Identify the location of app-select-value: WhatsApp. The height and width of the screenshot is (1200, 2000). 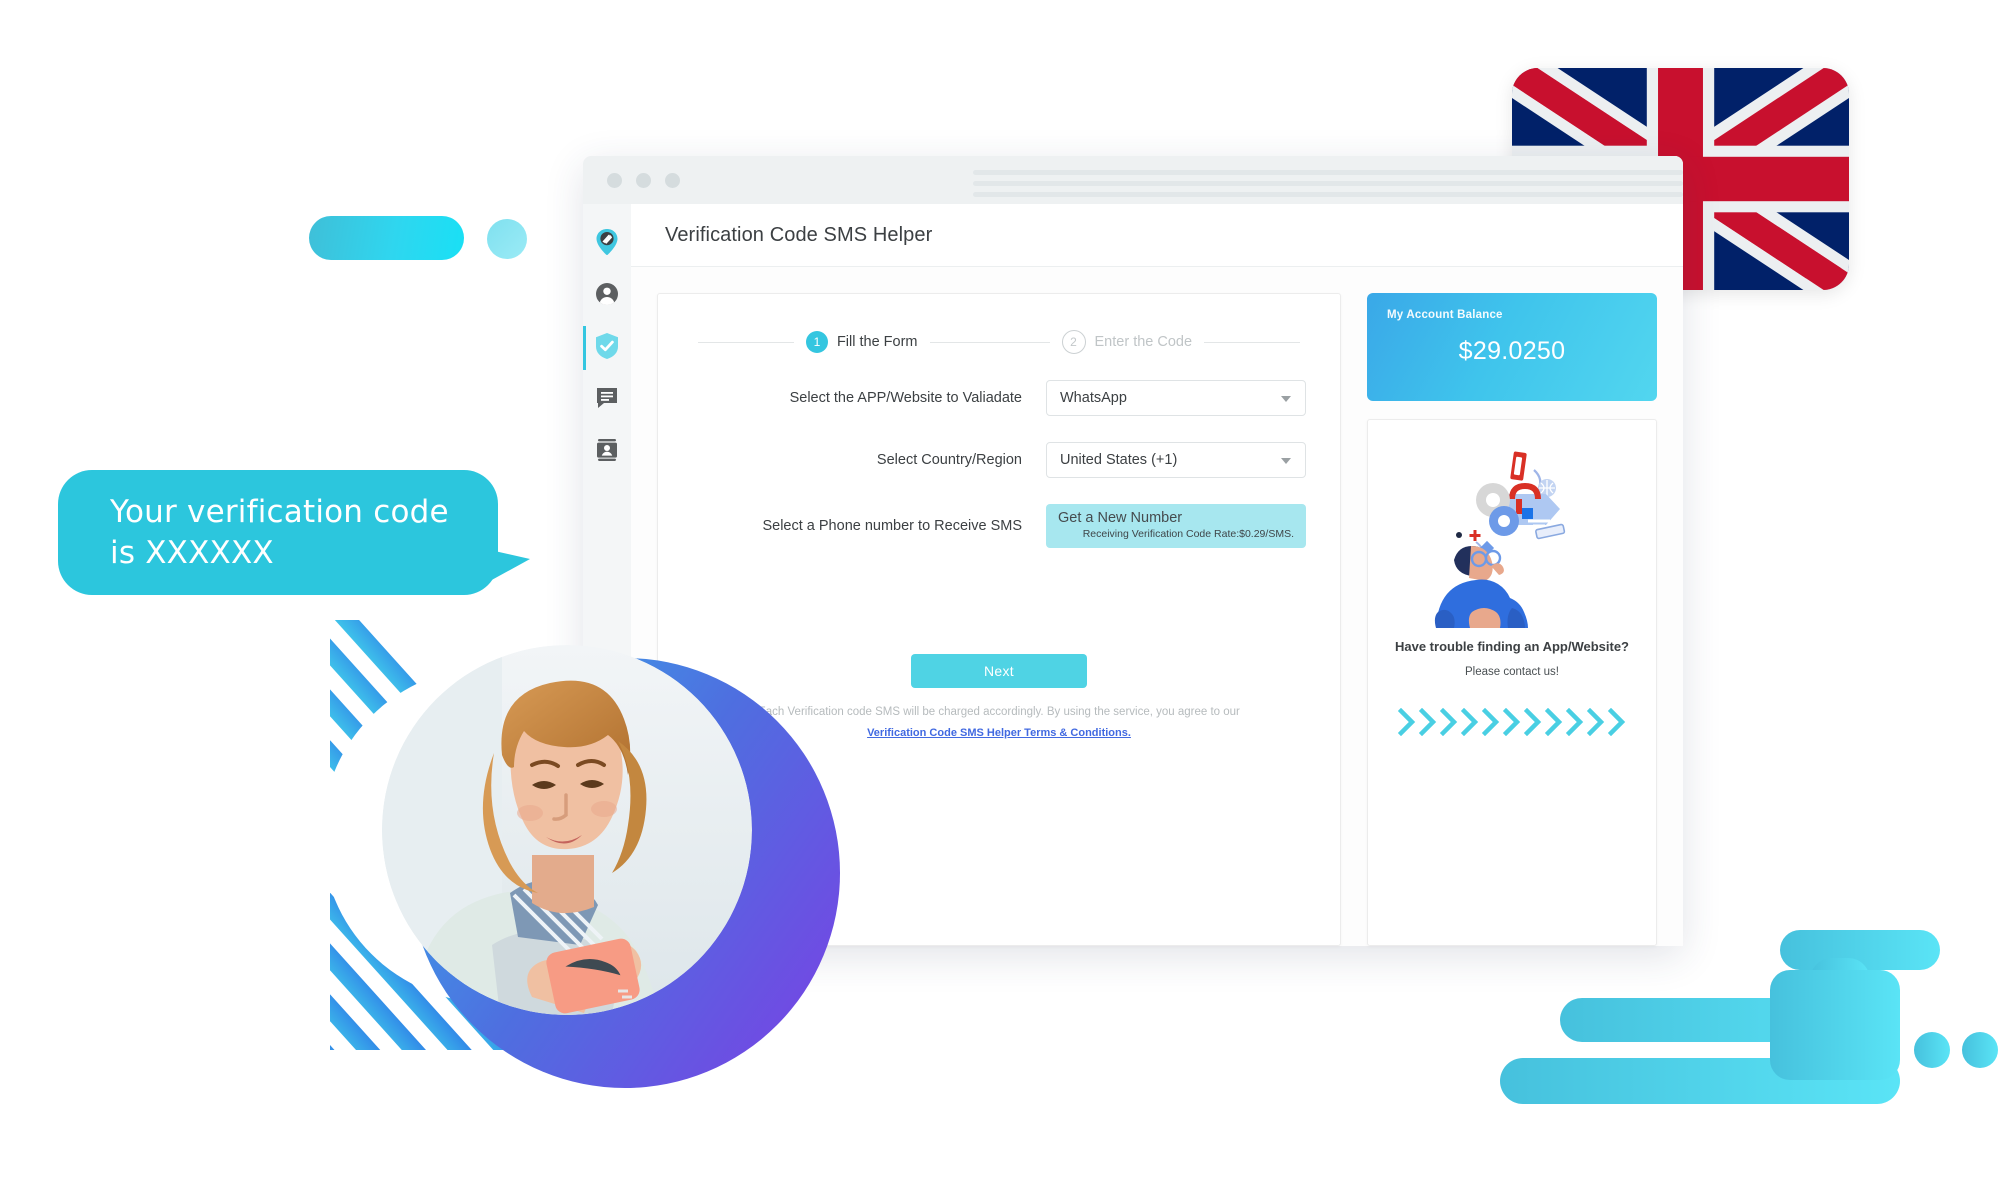
(1093, 398).